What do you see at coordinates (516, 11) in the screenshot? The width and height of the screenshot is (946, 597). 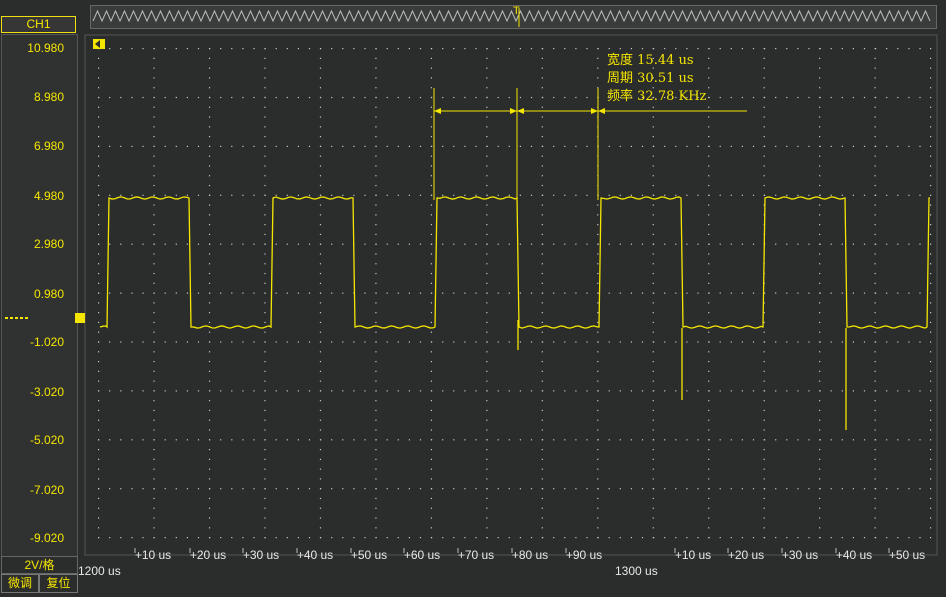 I see `trigger-marker-icon: T` at bounding box center [516, 11].